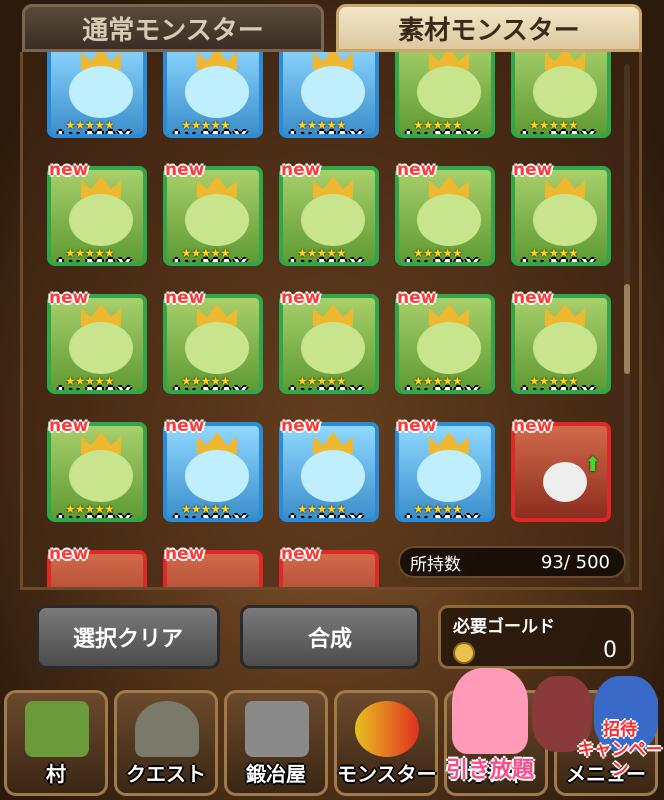  I want to click on monsters-icon, so click(387, 729).